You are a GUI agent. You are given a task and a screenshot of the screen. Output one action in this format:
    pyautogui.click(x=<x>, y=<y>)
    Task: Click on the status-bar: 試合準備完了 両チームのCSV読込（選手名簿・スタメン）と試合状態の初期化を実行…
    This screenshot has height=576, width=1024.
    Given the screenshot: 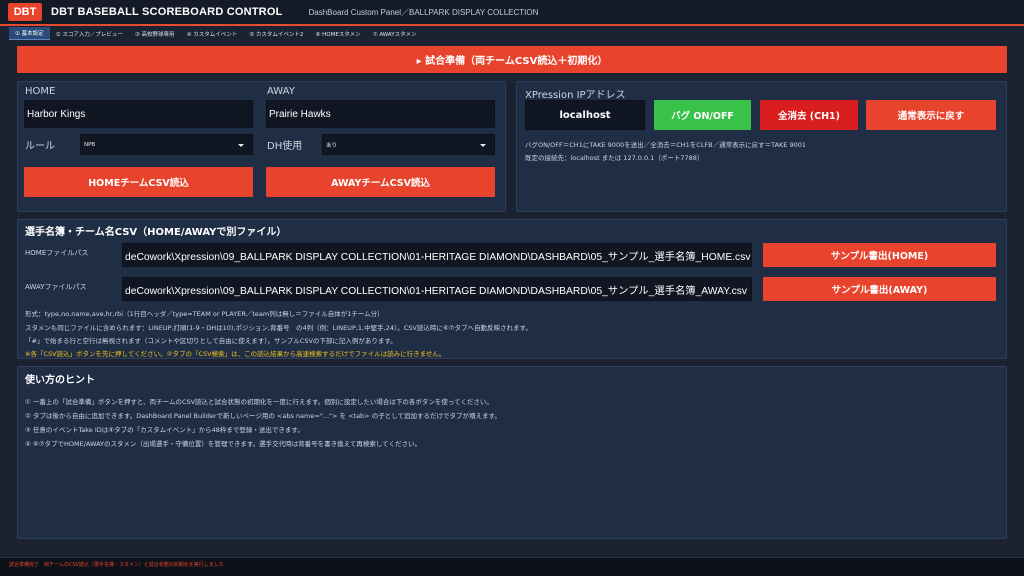 What is the action you would take?
    pyautogui.click(x=512, y=566)
    